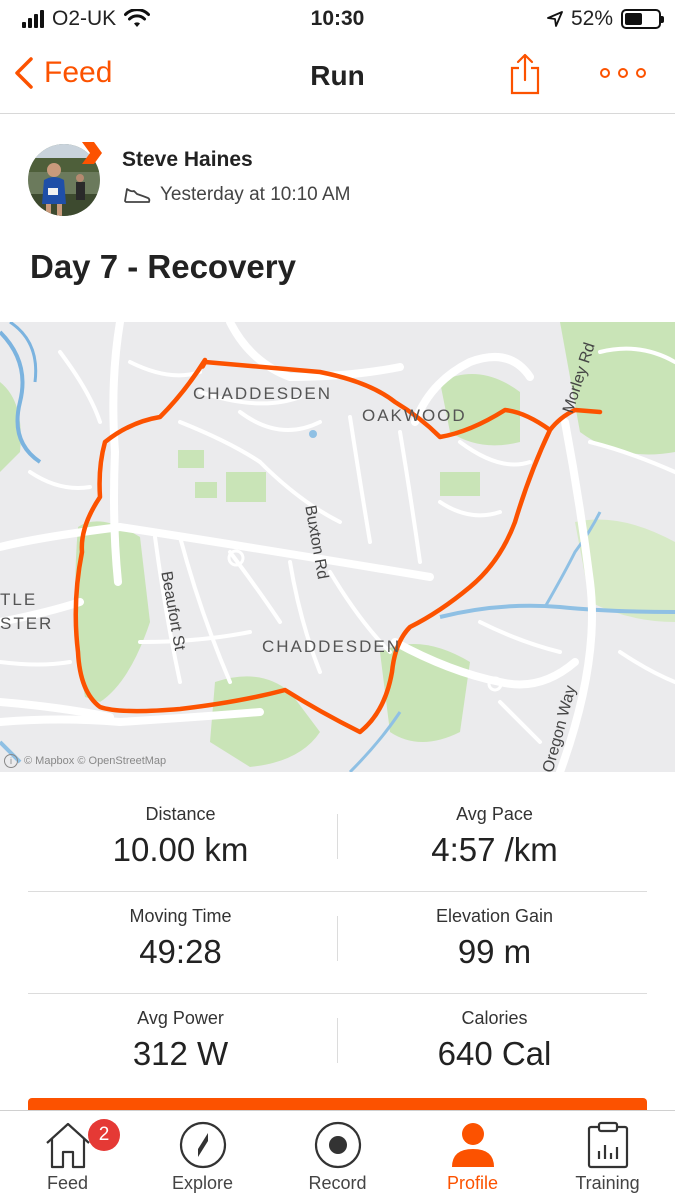 This screenshot has height=1200, width=675. What do you see at coordinates (263, 393) in the screenshot?
I see `map-label-chaddesden-north: CHADDESDEN` at bounding box center [263, 393].